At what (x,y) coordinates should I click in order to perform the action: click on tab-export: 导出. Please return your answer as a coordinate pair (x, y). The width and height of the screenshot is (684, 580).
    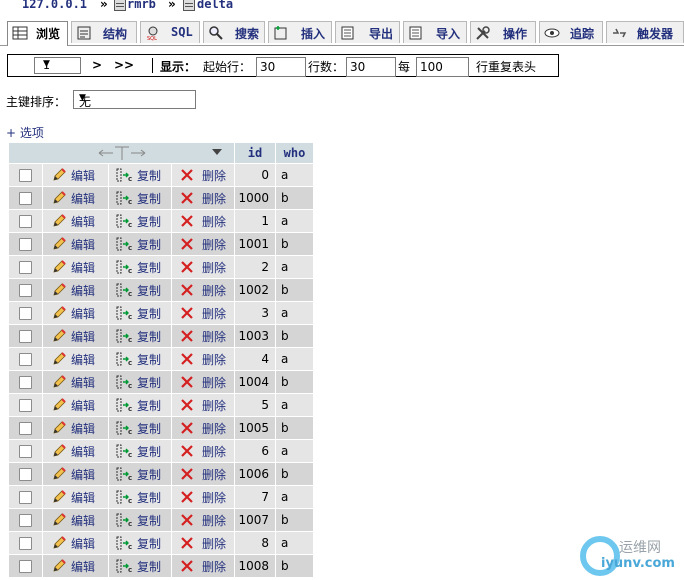
    Looking at the image, I should click on (367, 32).